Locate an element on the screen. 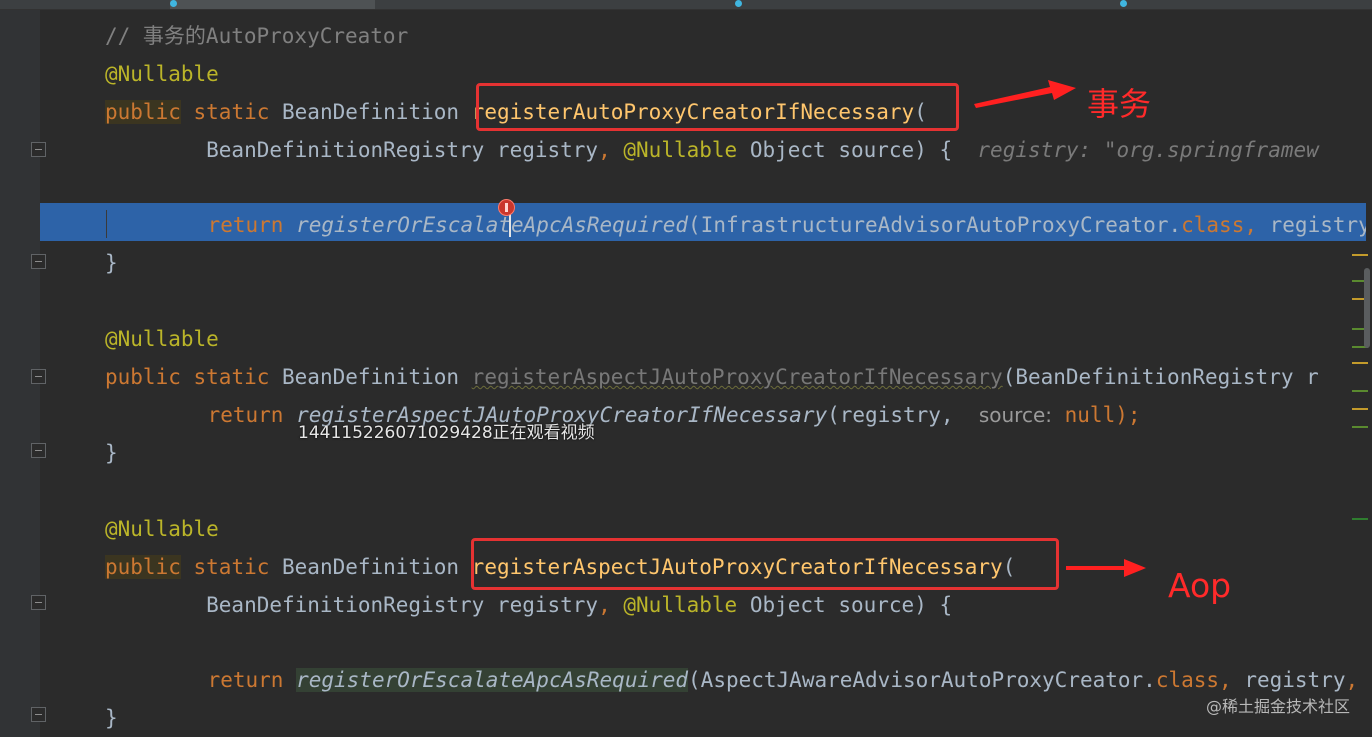 The height and width of the screenshot is (737, 1372). code-line-ann2: @Nullable is located at coordinates (162, 339).